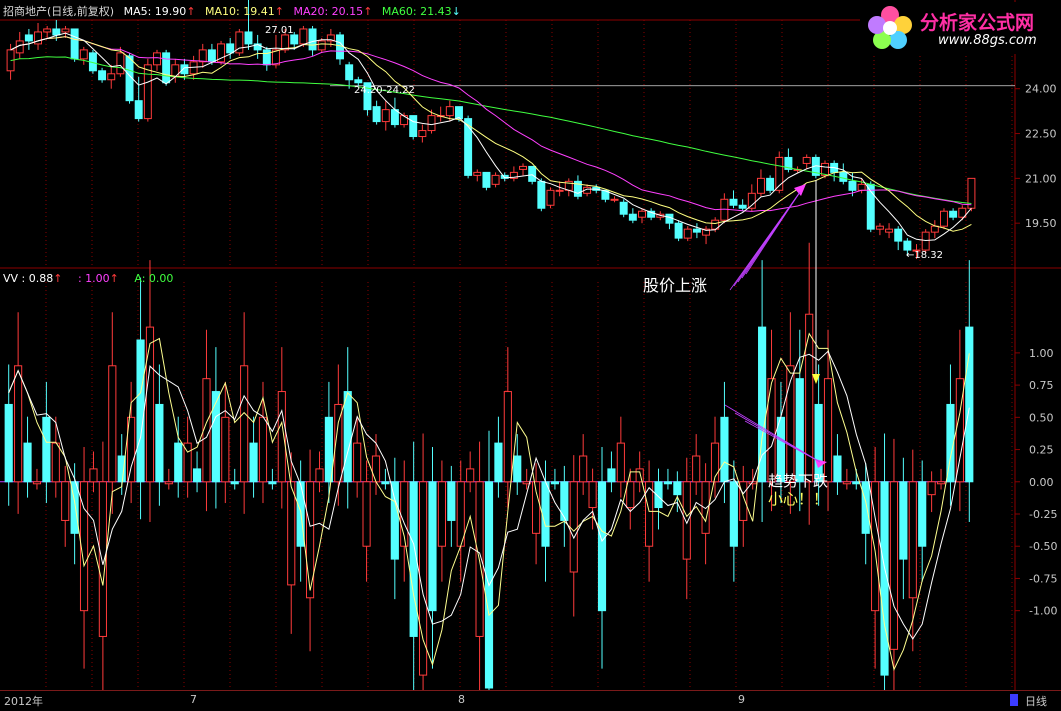  I want to click on indicator-tick-label: -0.50, so click(1043, 546).